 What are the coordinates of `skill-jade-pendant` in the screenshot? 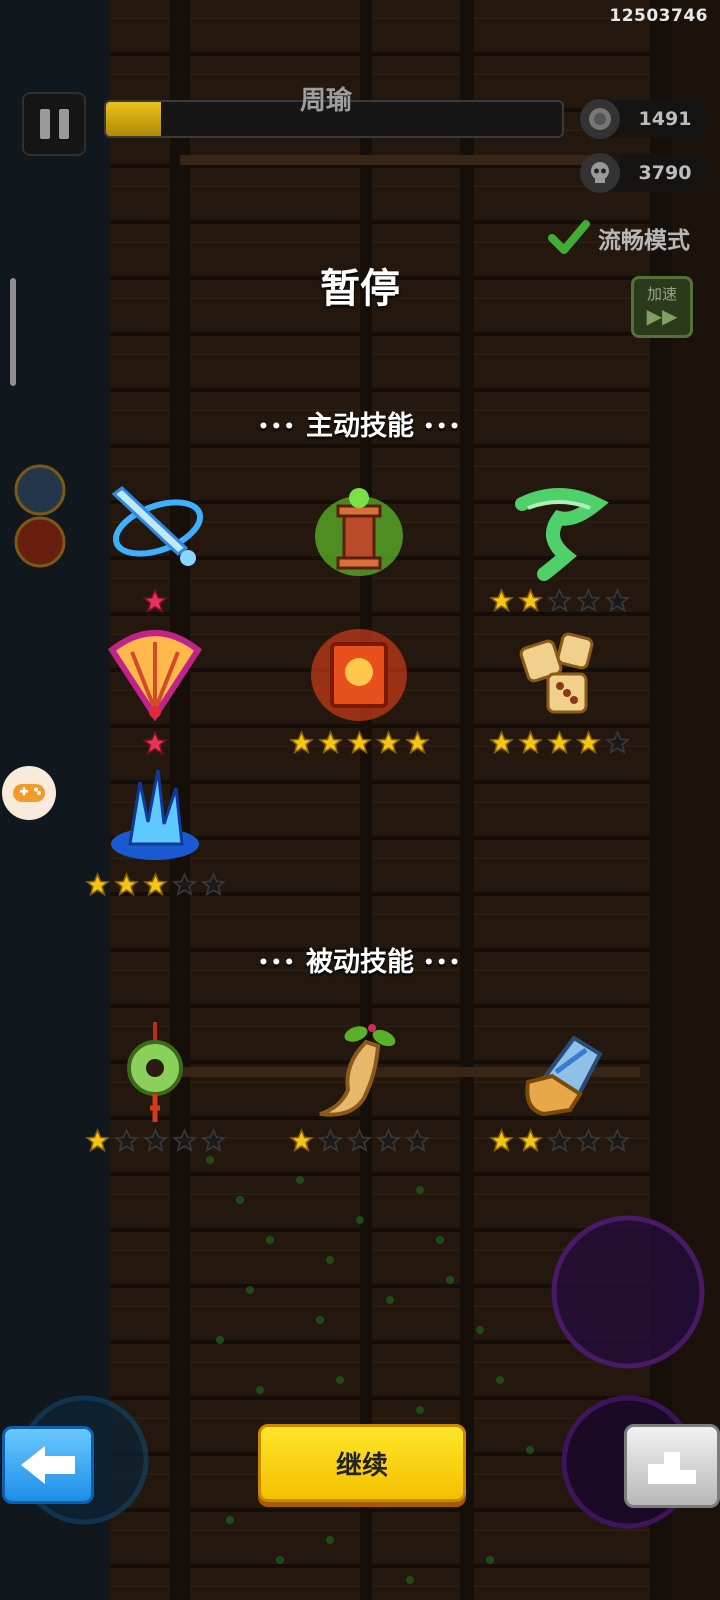 It's located at (155, 1085).